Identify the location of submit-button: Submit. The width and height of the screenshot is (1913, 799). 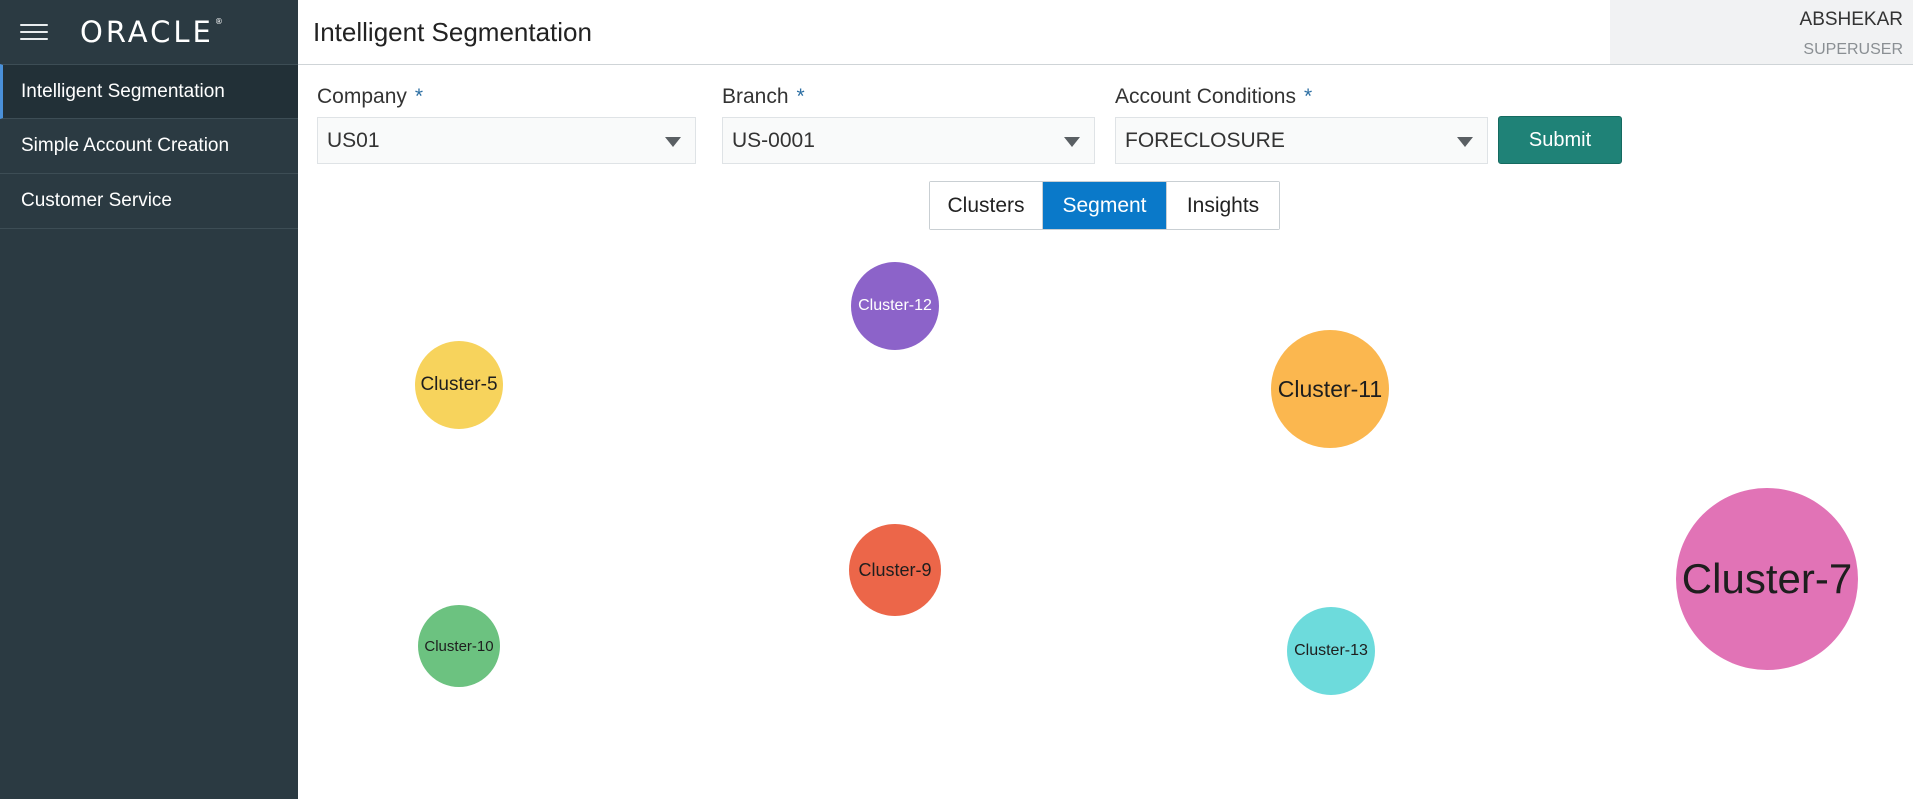
(1560, 140).